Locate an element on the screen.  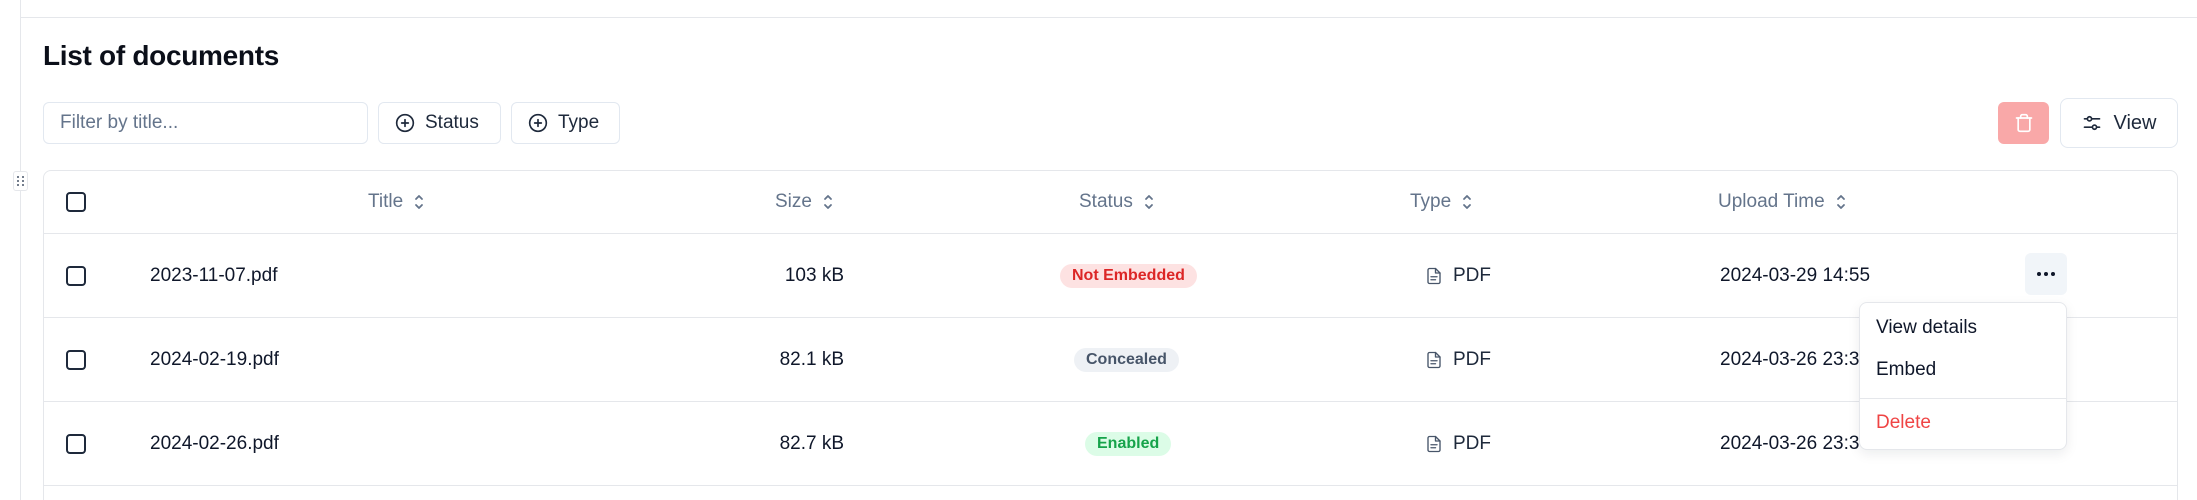
select-all-checkbox is located at coordinates (76, 202).